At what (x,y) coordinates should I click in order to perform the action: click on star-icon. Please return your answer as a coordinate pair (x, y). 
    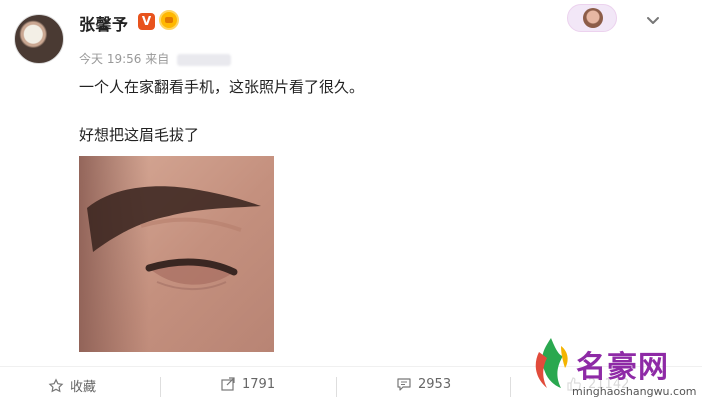
    Looking at the image, I should click on (56, 385).